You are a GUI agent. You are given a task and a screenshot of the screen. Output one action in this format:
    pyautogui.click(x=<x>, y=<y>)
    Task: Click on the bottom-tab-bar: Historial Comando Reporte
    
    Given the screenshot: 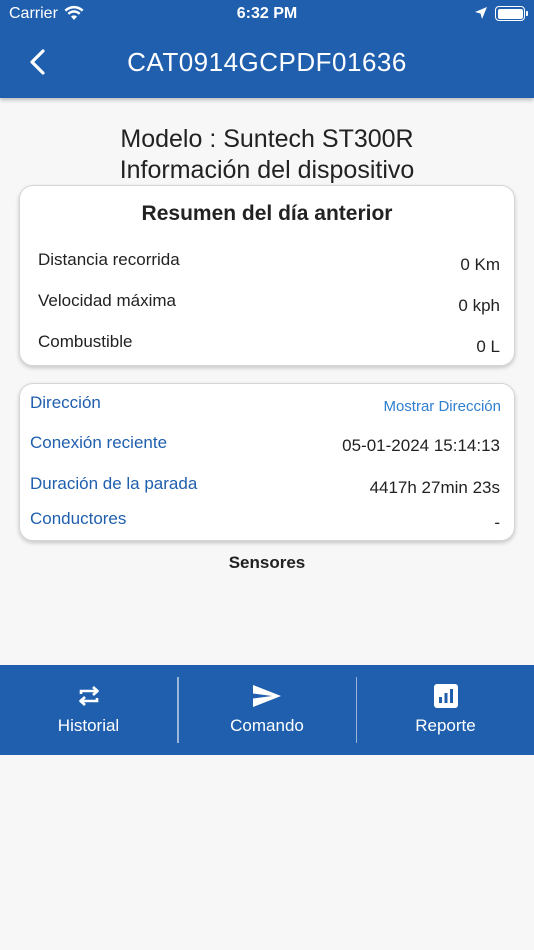 What is the action you would take?
    pyautogui.click(x=267, y=710)
    